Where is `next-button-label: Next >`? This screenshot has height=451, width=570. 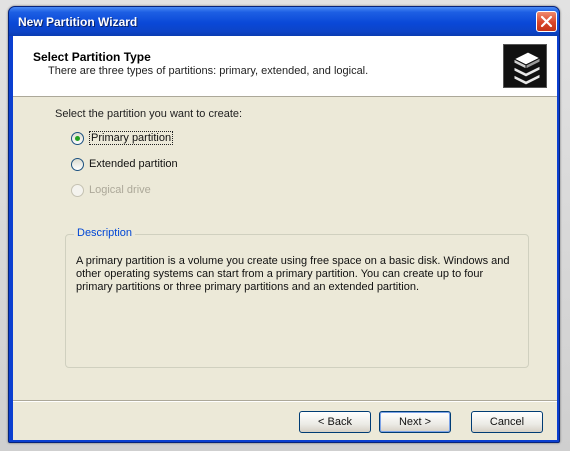 next-button-label: Next > is located at coordinates (415, 422).